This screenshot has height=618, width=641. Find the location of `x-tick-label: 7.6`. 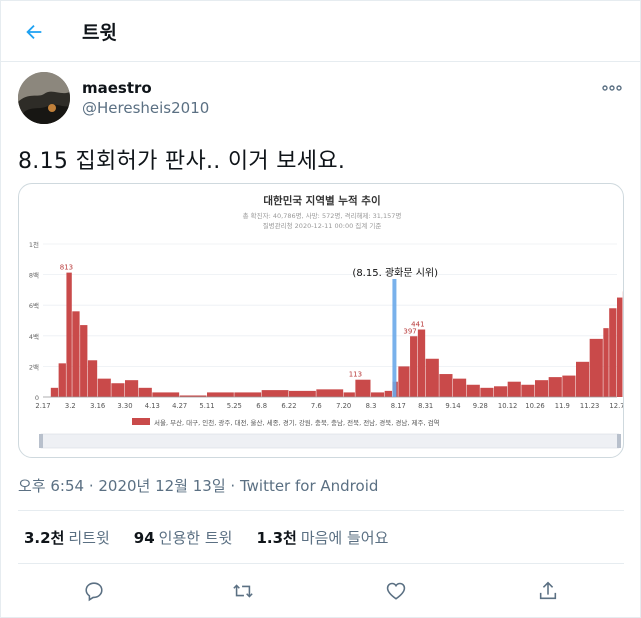

x-tick-label: 7.6 is located at coordinates (316, 406).